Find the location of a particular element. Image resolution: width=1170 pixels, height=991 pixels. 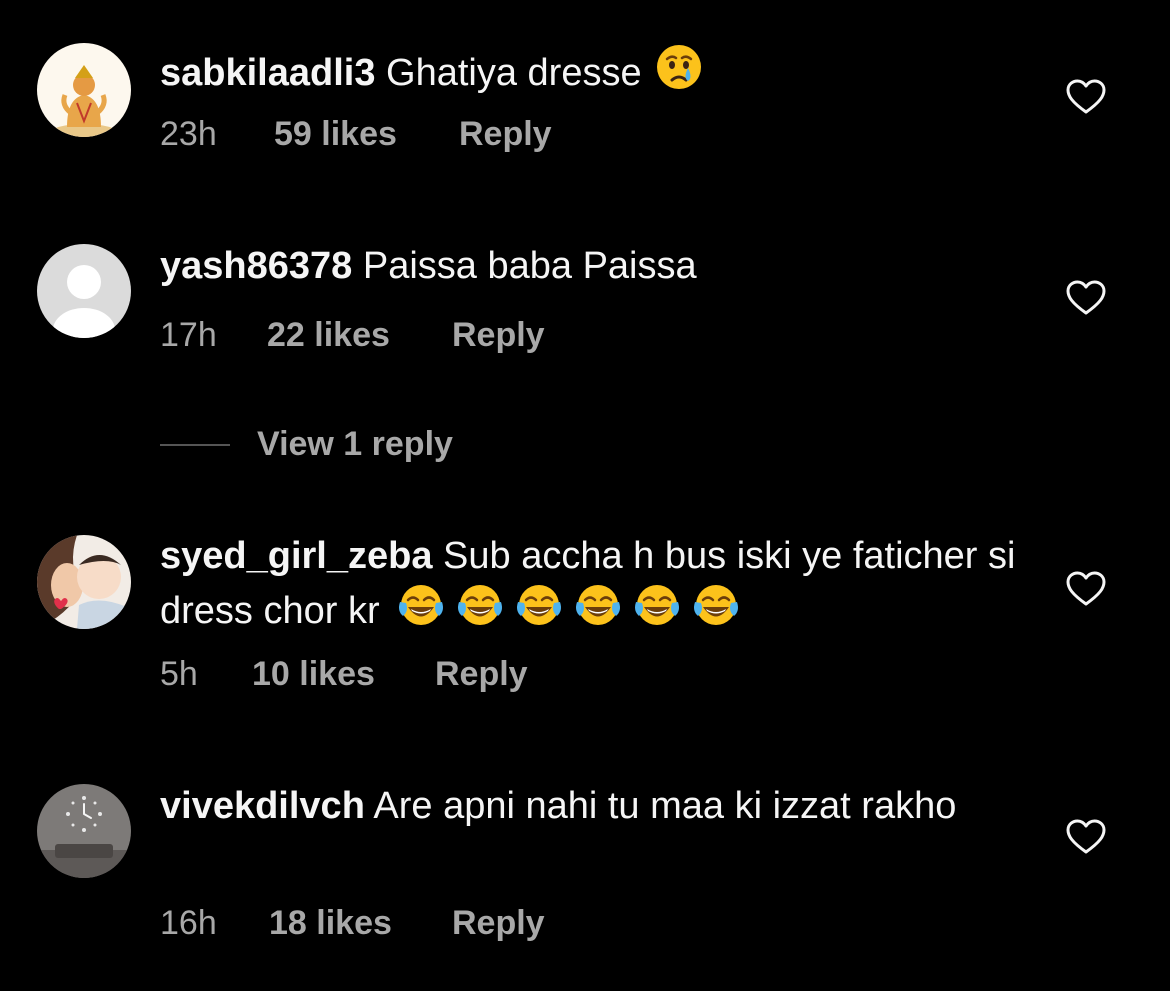

default-profile-icon is located at coordinates (84, 291).